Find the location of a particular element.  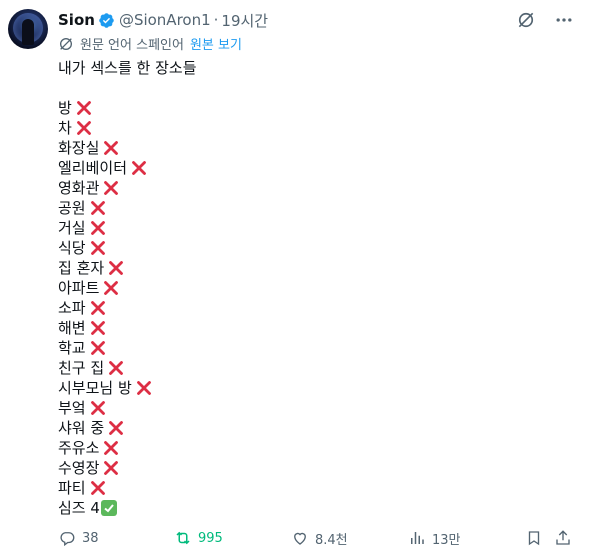

post-header: Sion @SionAron1 · 19시간 is located at coordinates (163, 20).